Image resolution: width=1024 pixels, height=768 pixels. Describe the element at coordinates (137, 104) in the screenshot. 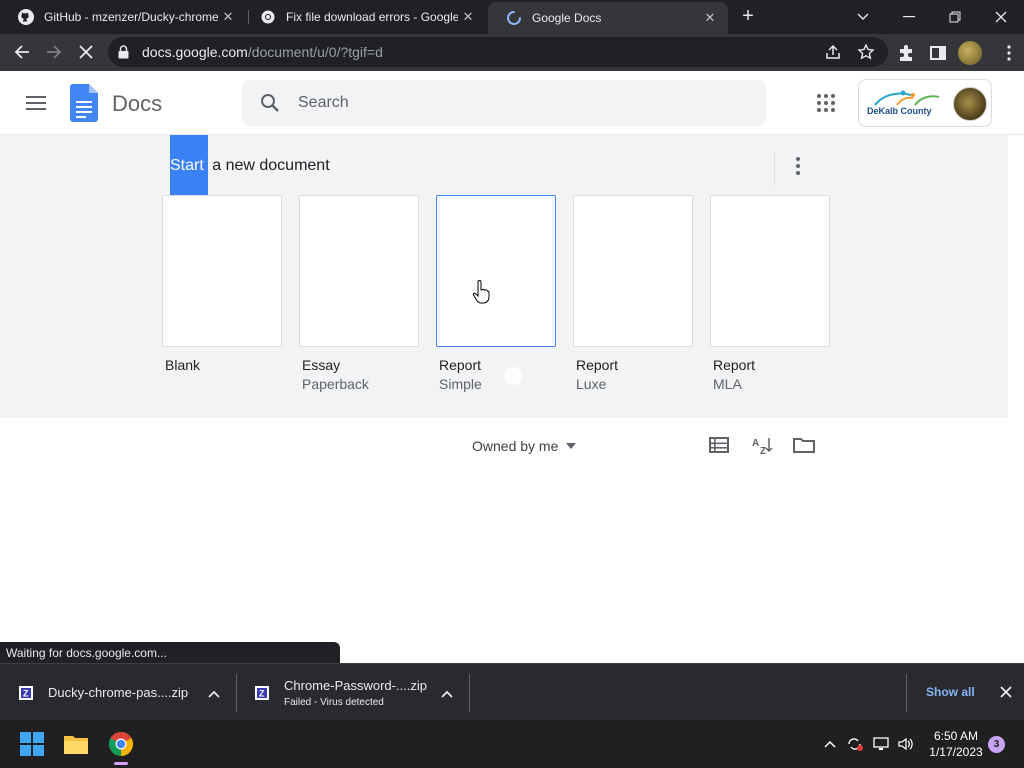

I see `app-name: Docs` at that location.